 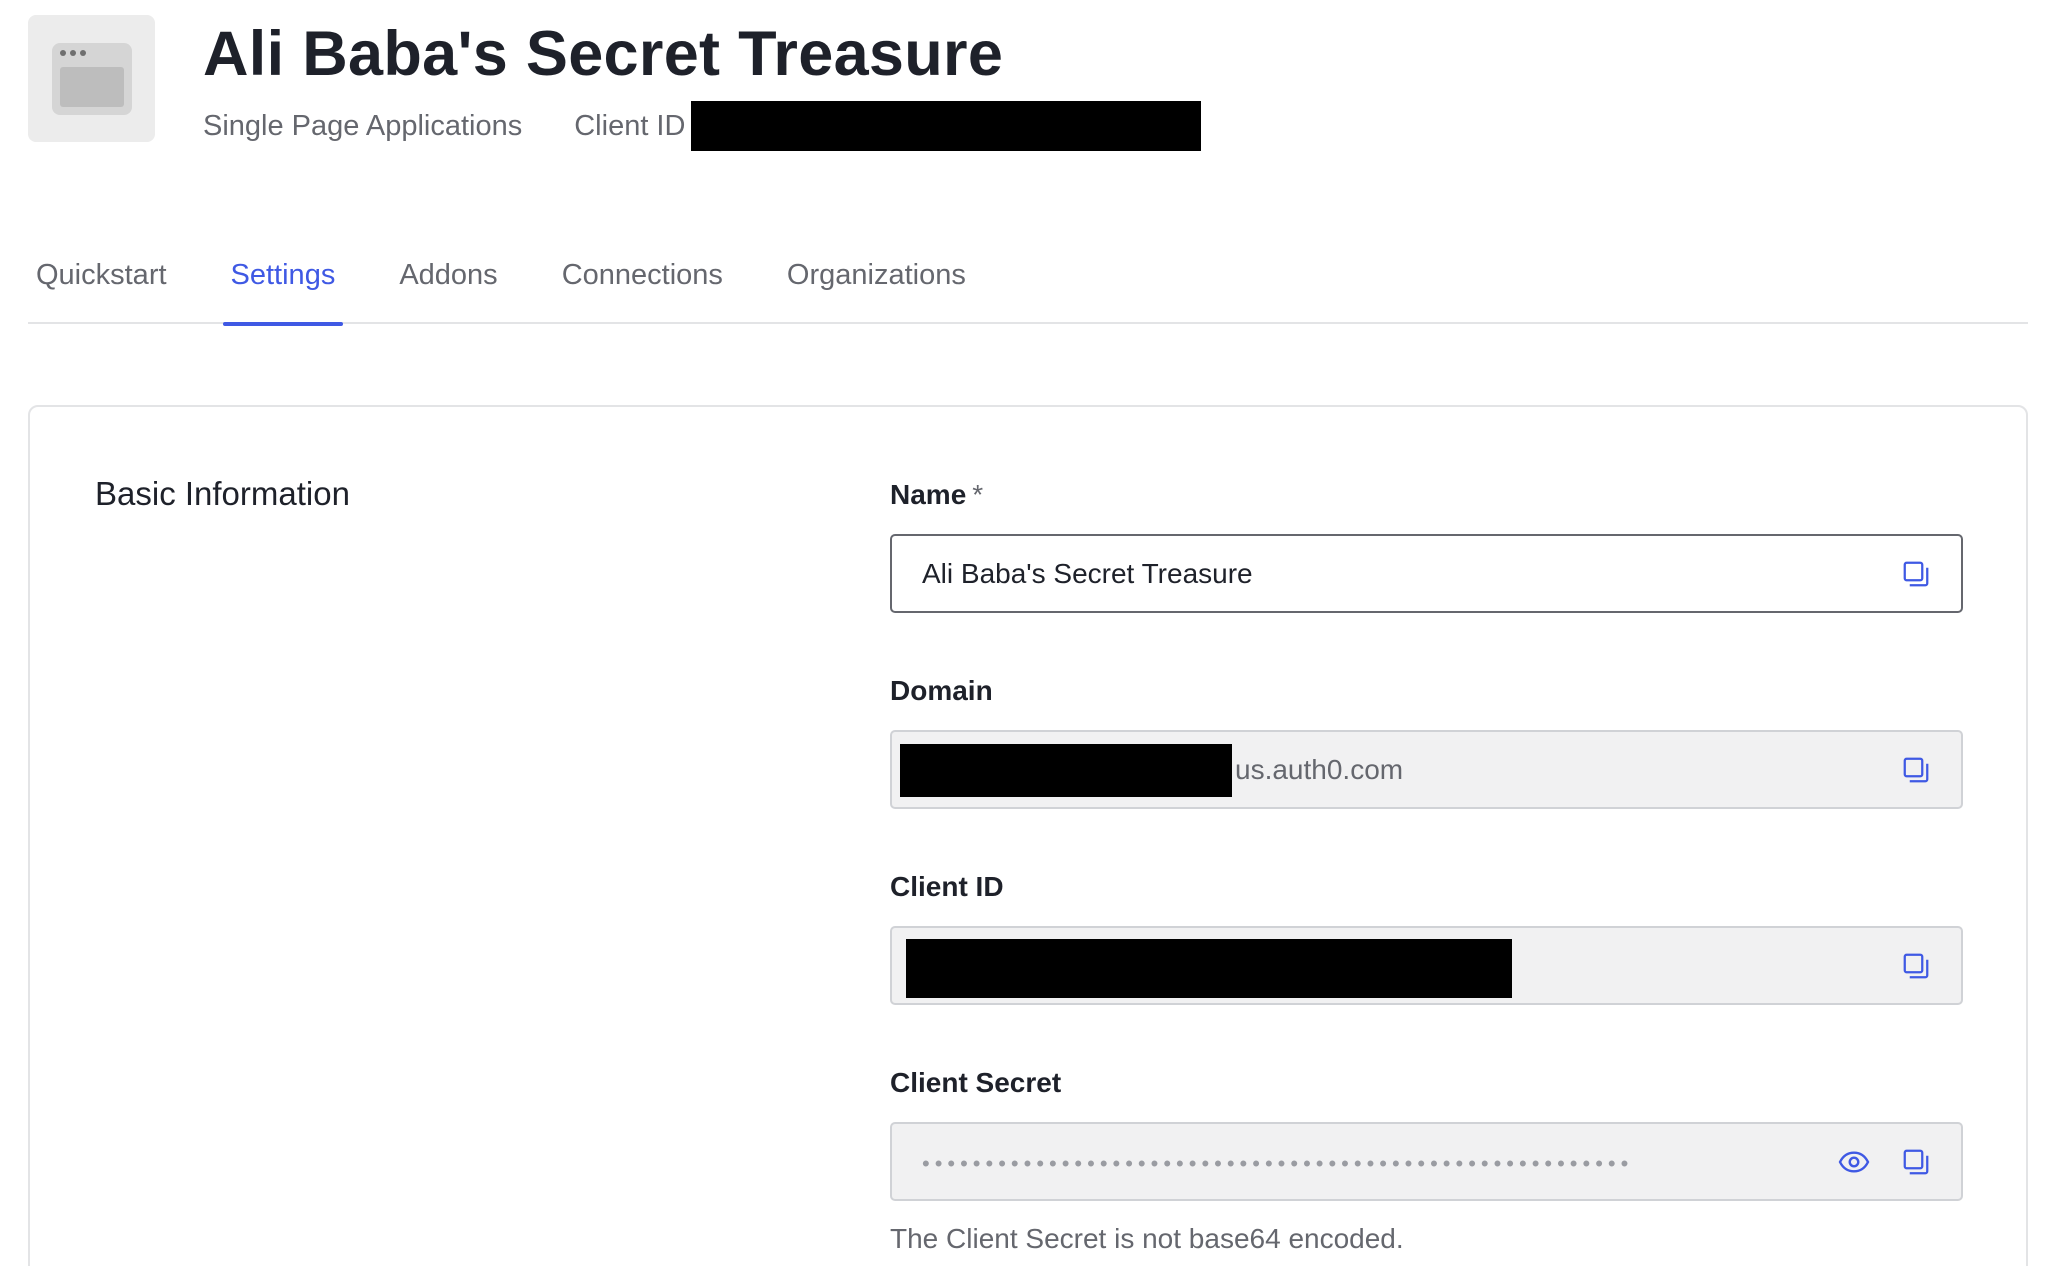 I want to click on redacted-client-id, so click(x=946, y=126).